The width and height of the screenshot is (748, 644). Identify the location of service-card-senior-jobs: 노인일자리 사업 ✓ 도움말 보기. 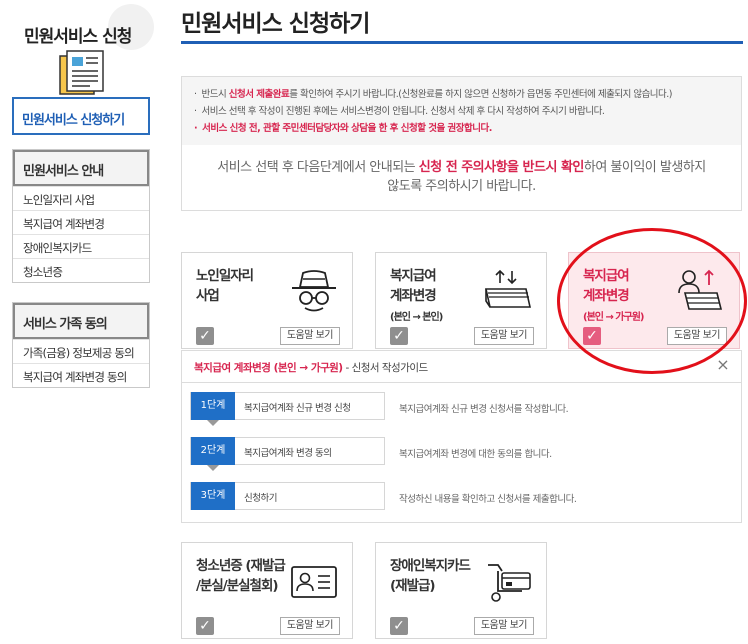
(267, 300).